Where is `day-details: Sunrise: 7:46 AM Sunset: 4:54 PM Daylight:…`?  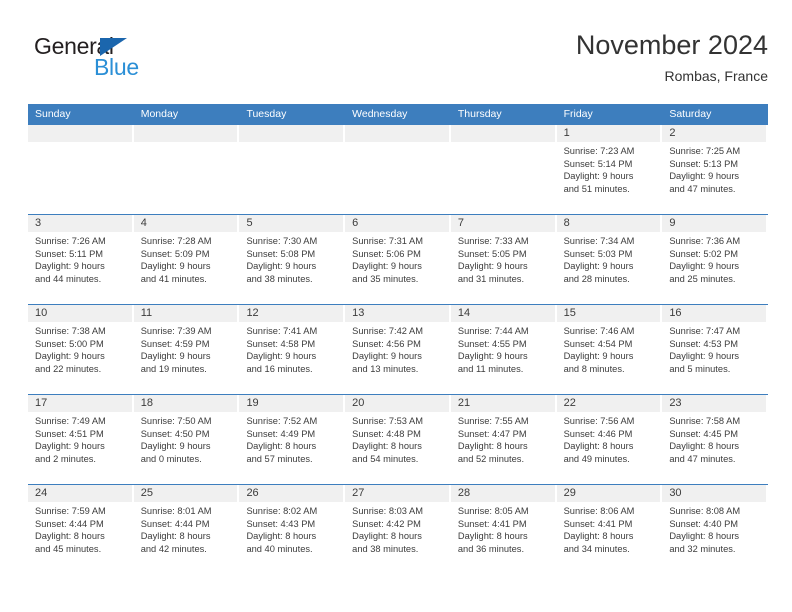
day-details: Sunrise: 7:46 AM Sunset: 4:54 PM Daylight:… is located at coordinates (609, 348).